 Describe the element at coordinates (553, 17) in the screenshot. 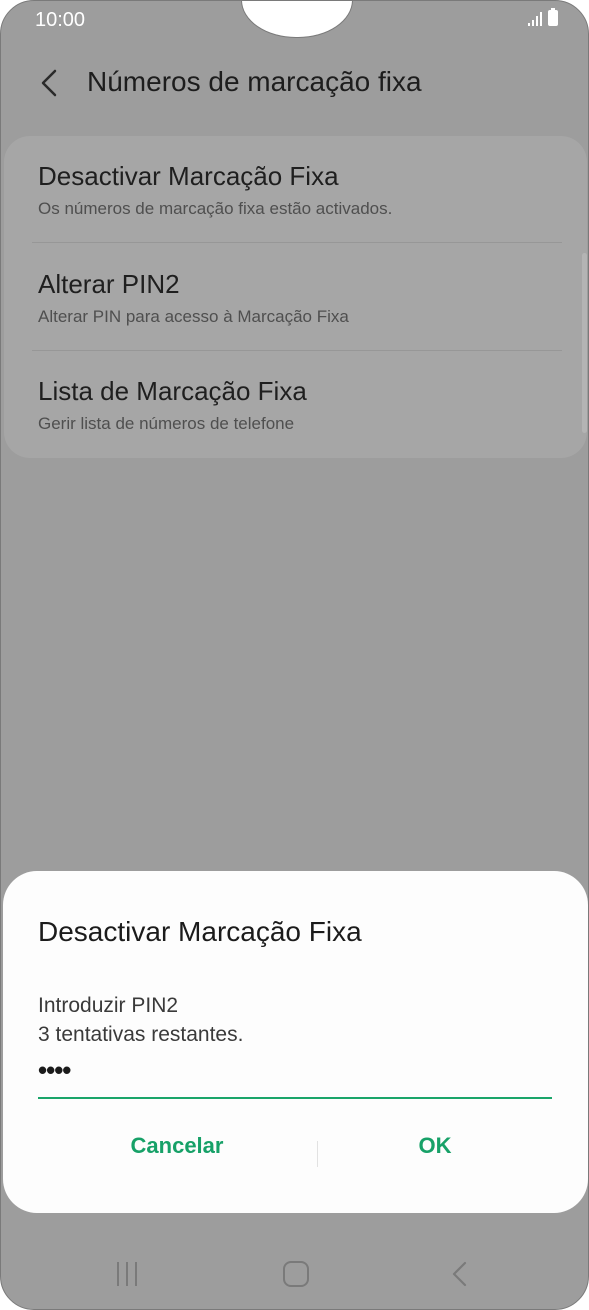

I see `battery-icon` at that location.